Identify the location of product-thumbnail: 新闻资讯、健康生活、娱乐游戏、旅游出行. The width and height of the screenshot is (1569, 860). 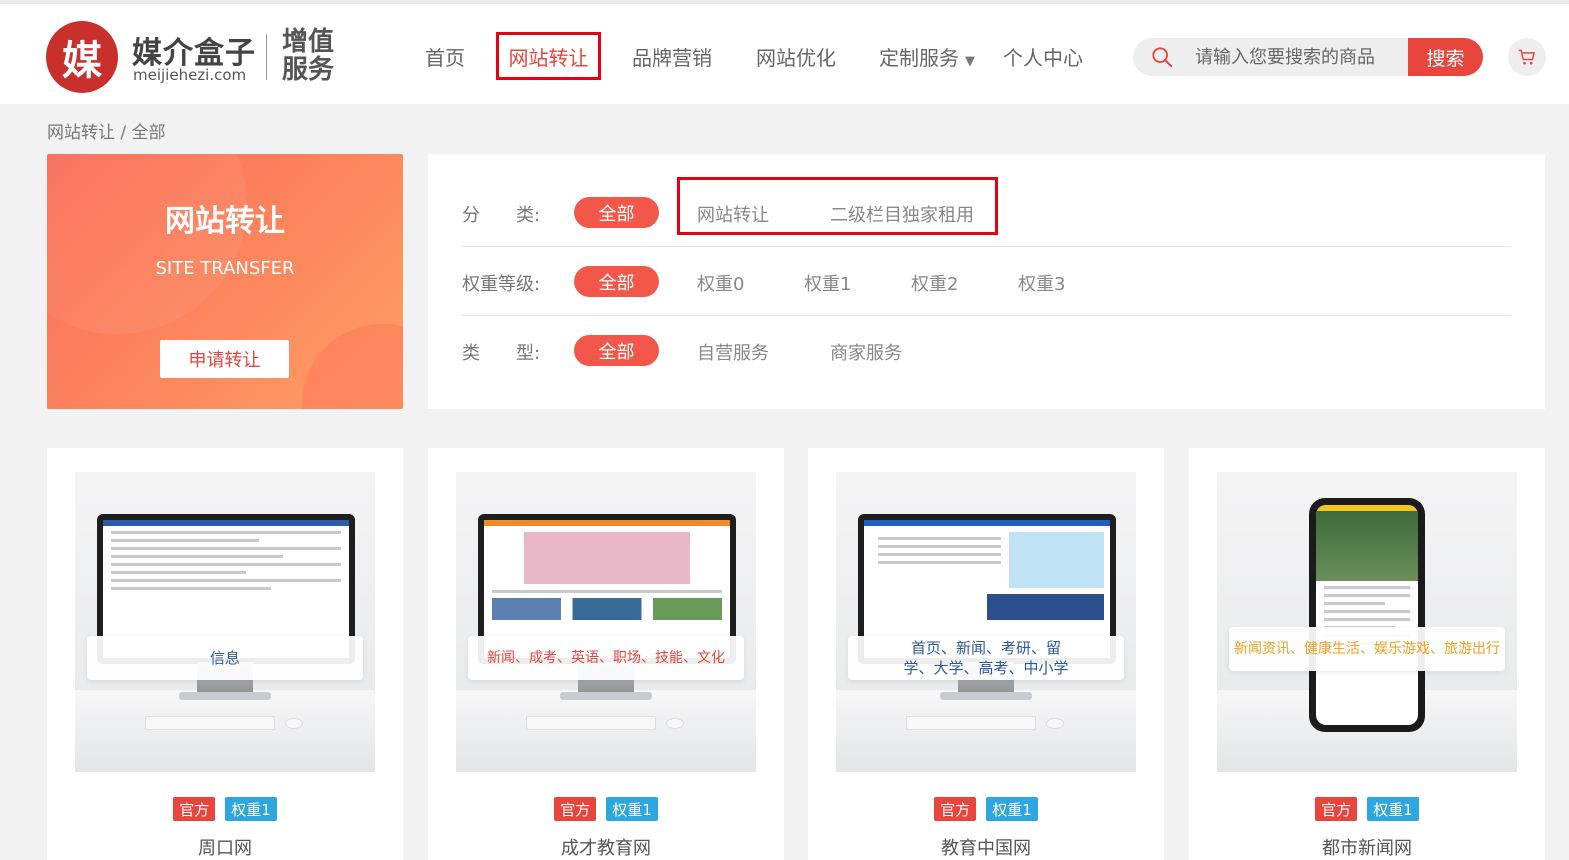
(1367, 622).